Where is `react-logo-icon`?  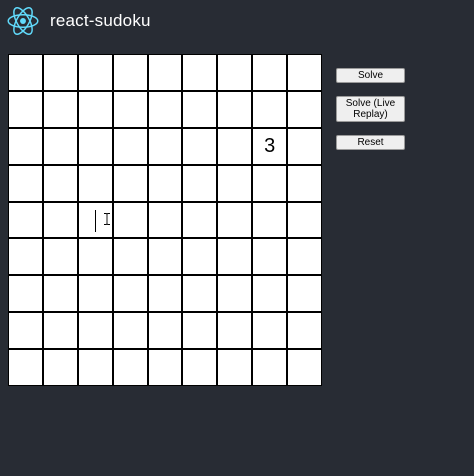 react-logo-icon is located at coordinates (23, 21).